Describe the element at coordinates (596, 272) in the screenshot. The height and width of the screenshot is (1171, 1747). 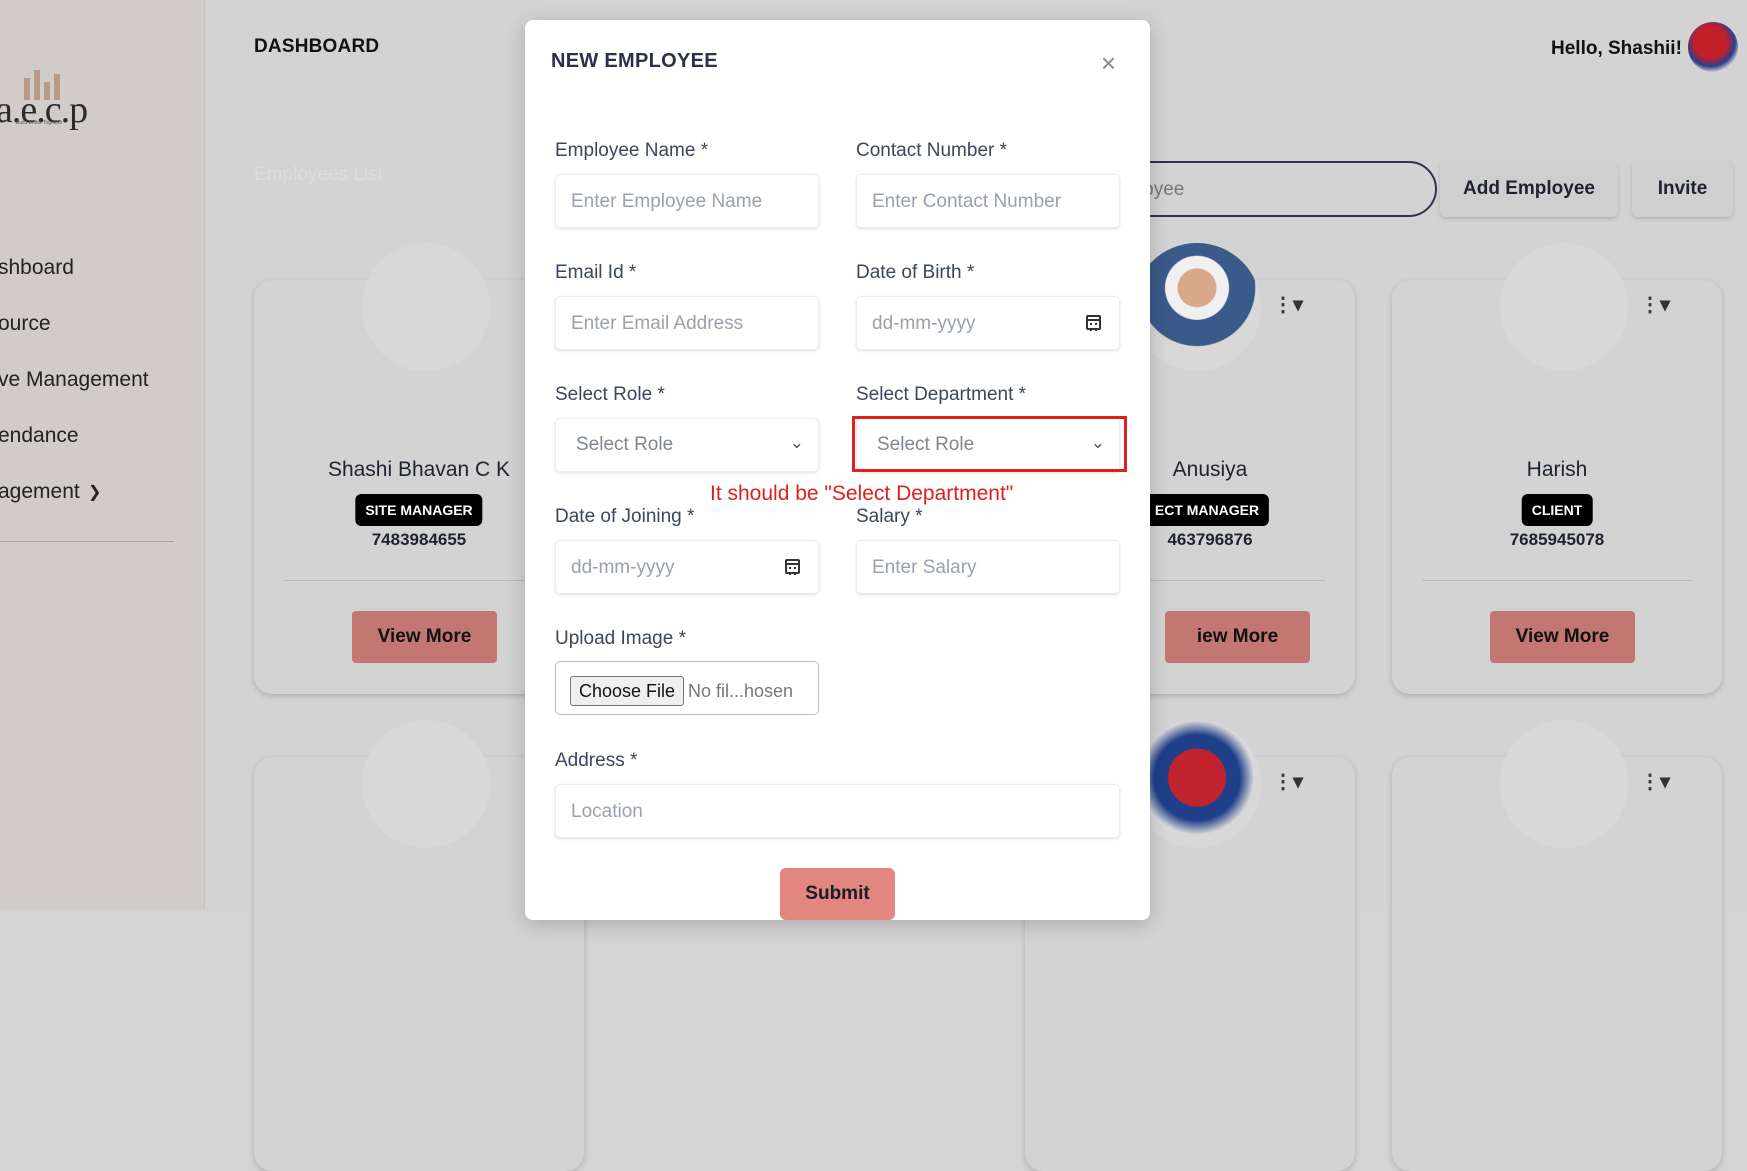
I see `email-label: Email Id *` at that location.